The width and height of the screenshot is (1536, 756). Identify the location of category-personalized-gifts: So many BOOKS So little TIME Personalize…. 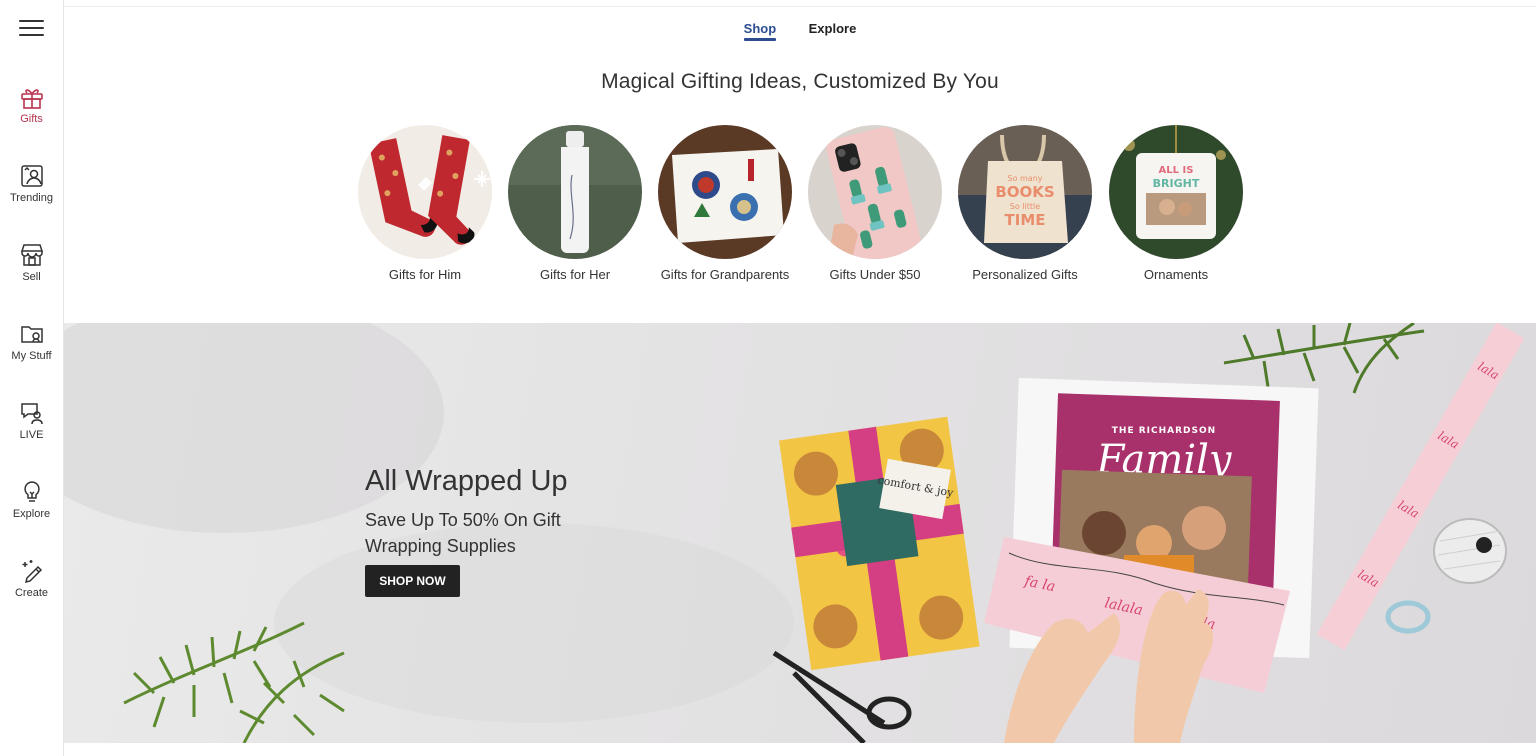
(1025, 203).